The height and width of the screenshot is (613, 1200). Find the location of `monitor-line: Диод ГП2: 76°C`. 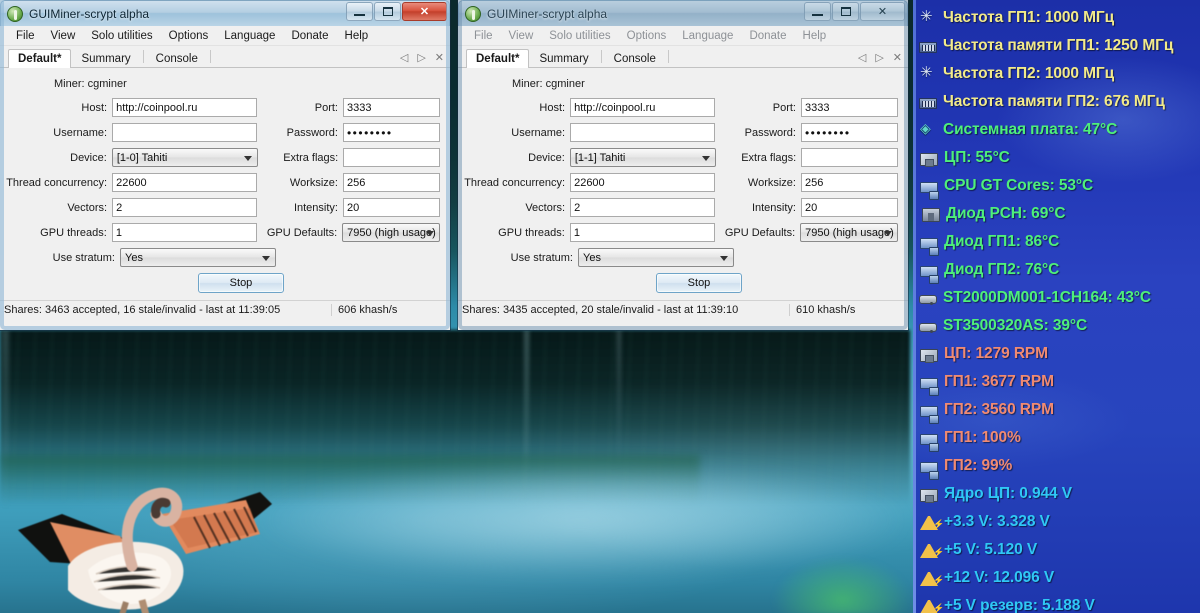

monitor-line: Диод ГП2: 76°C is located at coordinates (1056, 270).